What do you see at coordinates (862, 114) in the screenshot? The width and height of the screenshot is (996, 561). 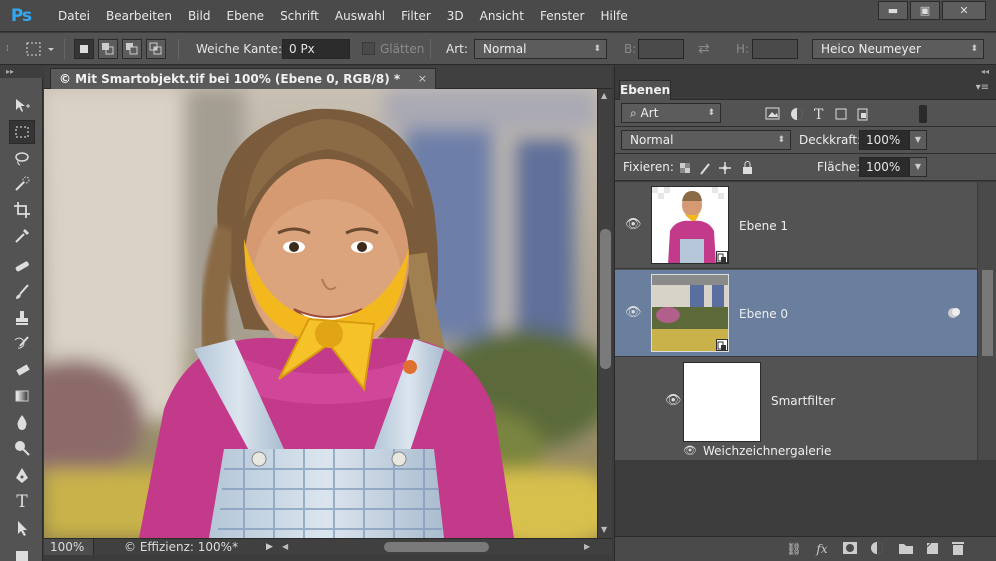 I see `smartobject-filter-icon` at bounding box center [862, 114].